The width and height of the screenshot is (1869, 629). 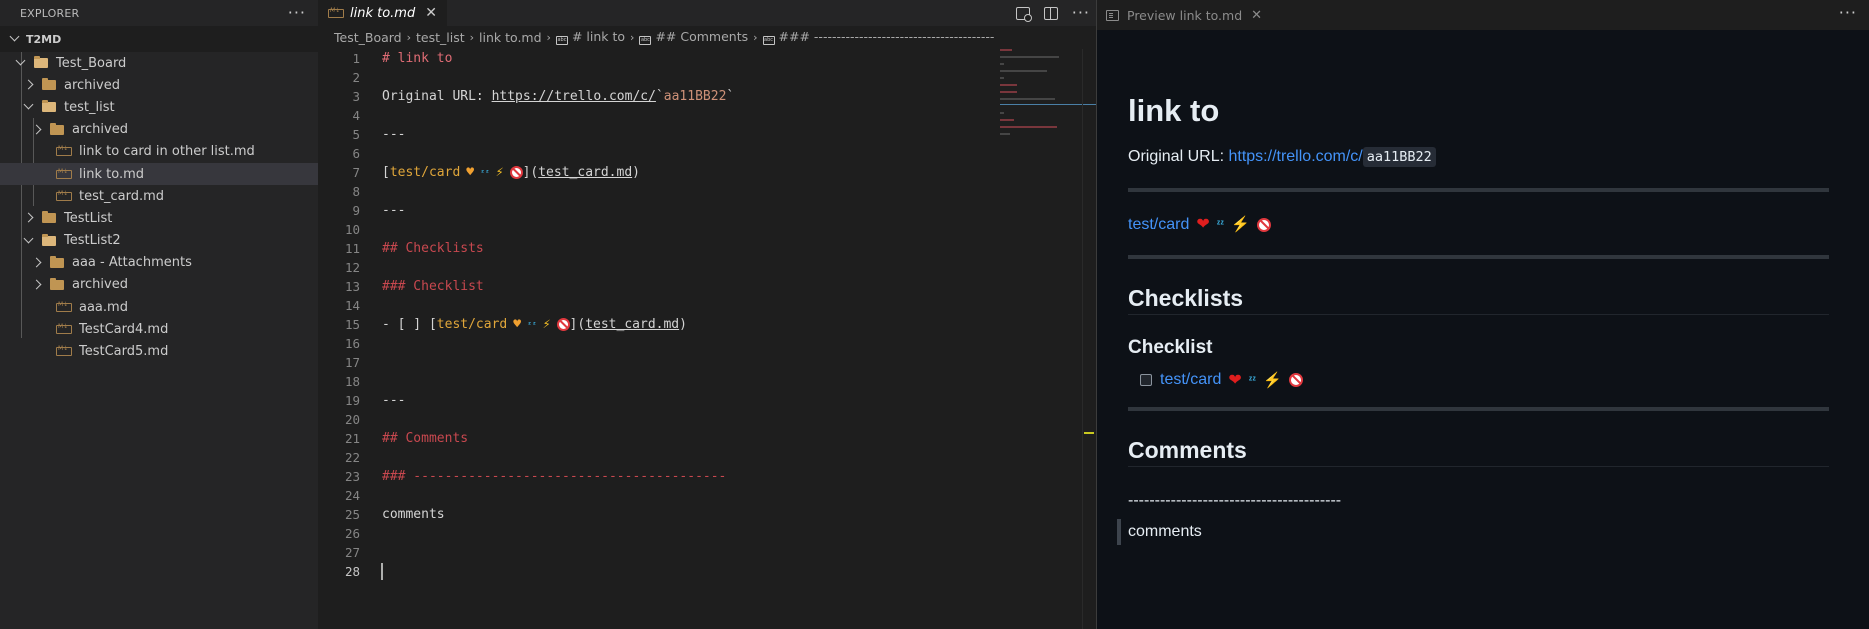 I want to click on tree-item-label: aaa - Attachments, so click(x=132, y=263).